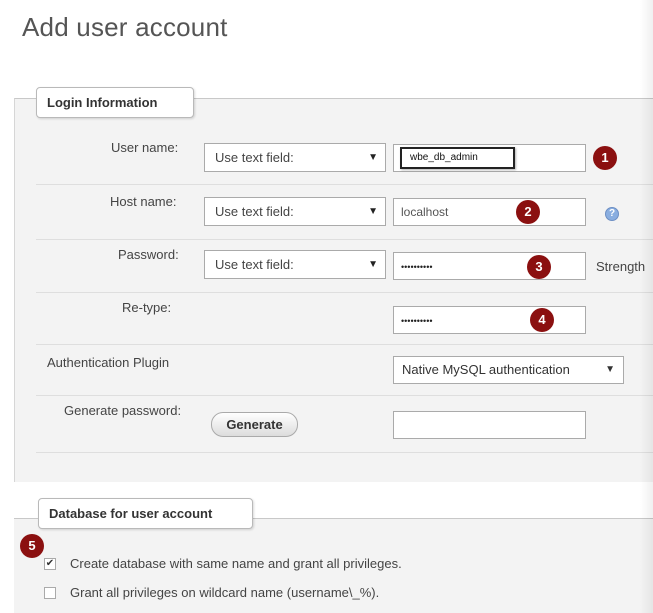 This screenshot has width=653, height=613. Describe the element at coordinates (123, 410) in the screenshot. I see `generate-password-label: Generate password:` at that location.